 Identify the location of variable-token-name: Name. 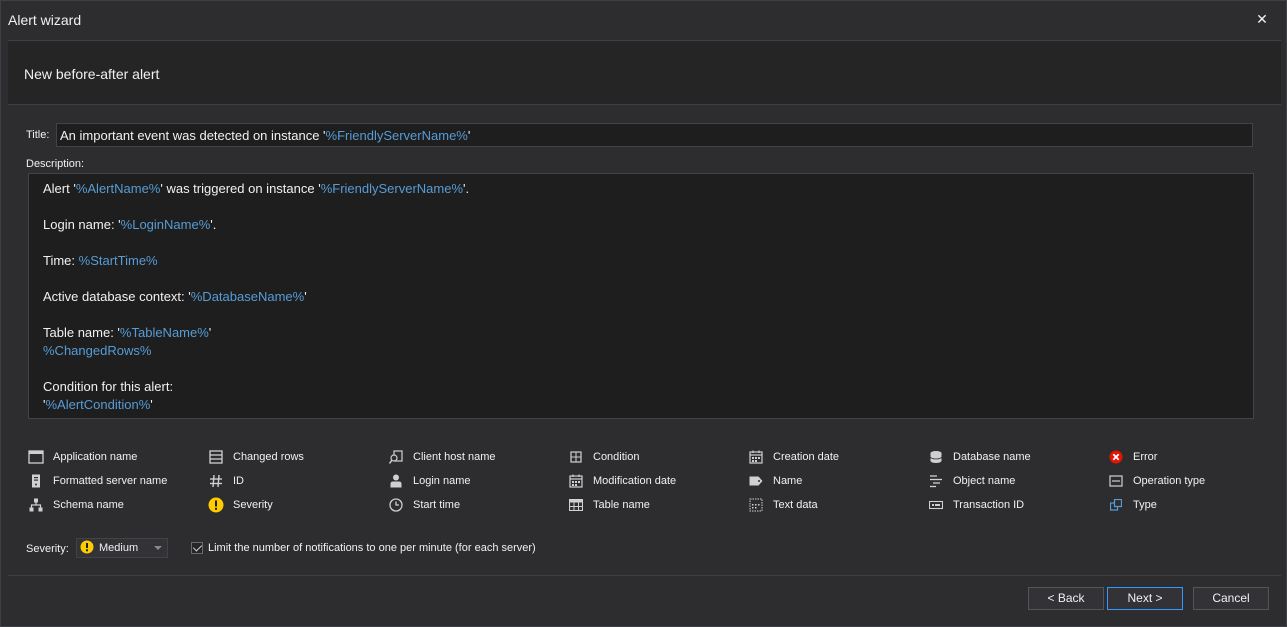
(775, 481).